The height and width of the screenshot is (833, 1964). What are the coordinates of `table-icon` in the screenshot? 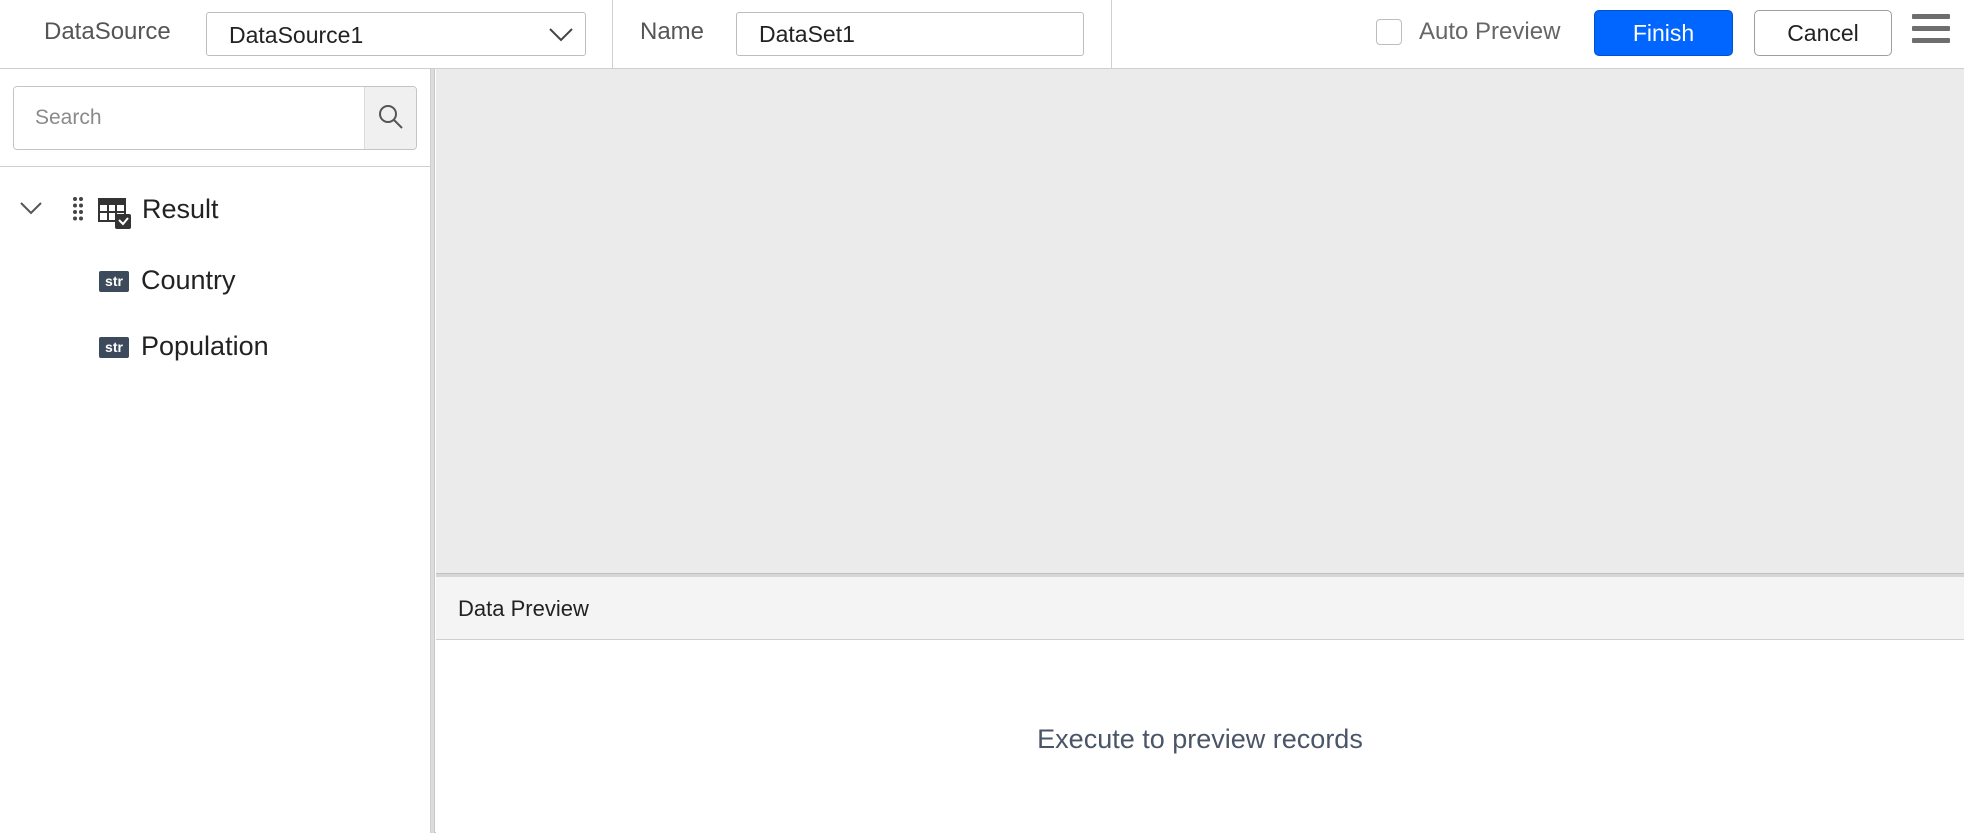 It's located at (114, 213).